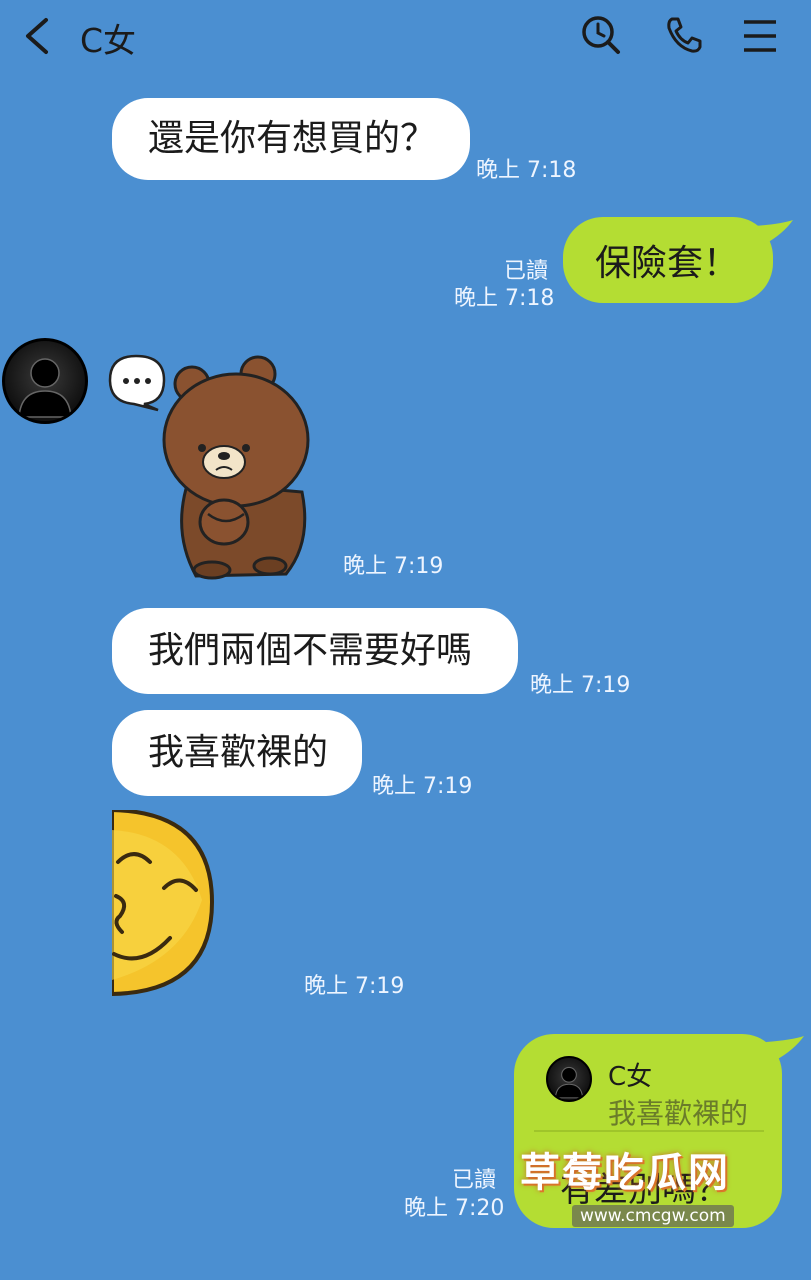 This screenshot has height=1280, width=811. I want to click on brown-bear-thinking-sticker, so click(211, 468).